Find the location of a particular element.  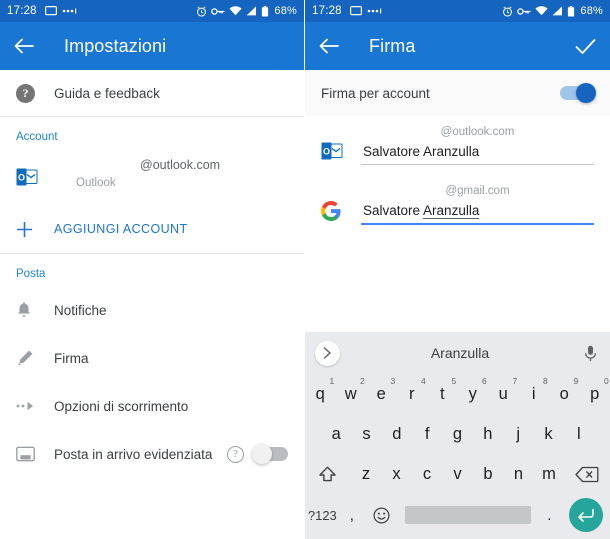

help-circle-icon: ? is located at coordinates (35, 93).